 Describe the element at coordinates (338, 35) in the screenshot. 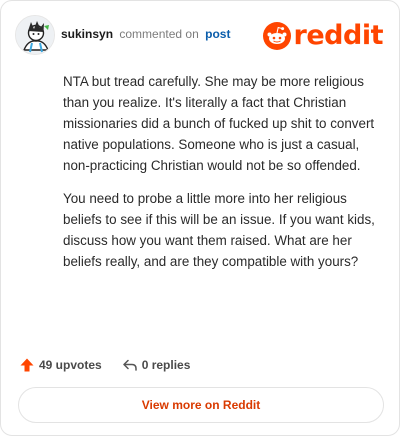

I see `reddit-wordmark: reddit` at that location.